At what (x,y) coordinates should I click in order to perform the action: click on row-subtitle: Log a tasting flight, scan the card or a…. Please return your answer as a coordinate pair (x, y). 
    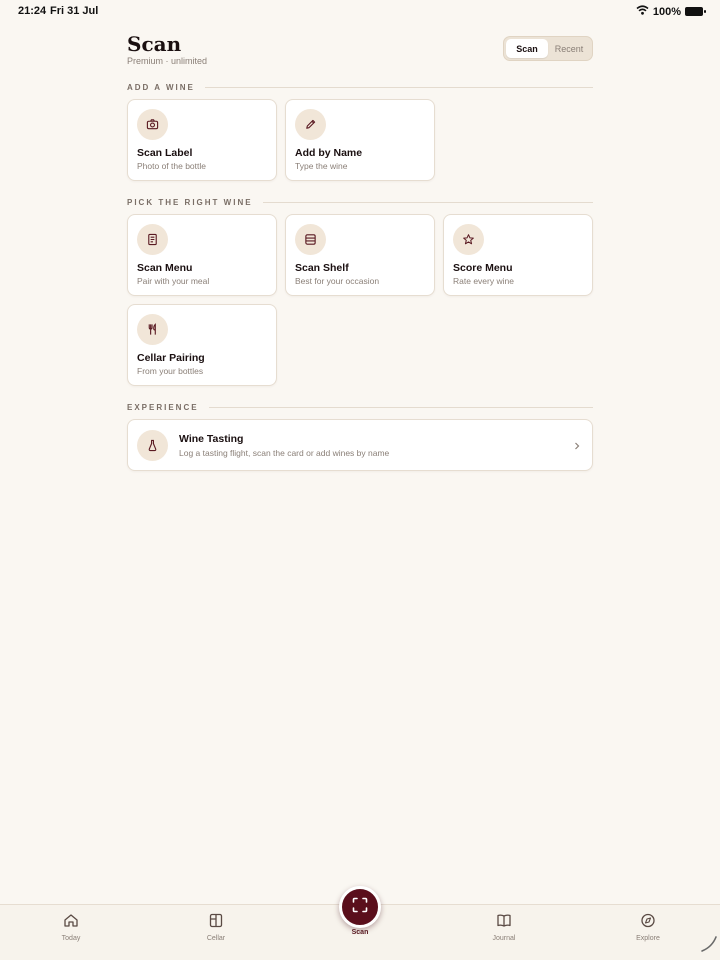
    Looking at the image, I should click on (284, 453).